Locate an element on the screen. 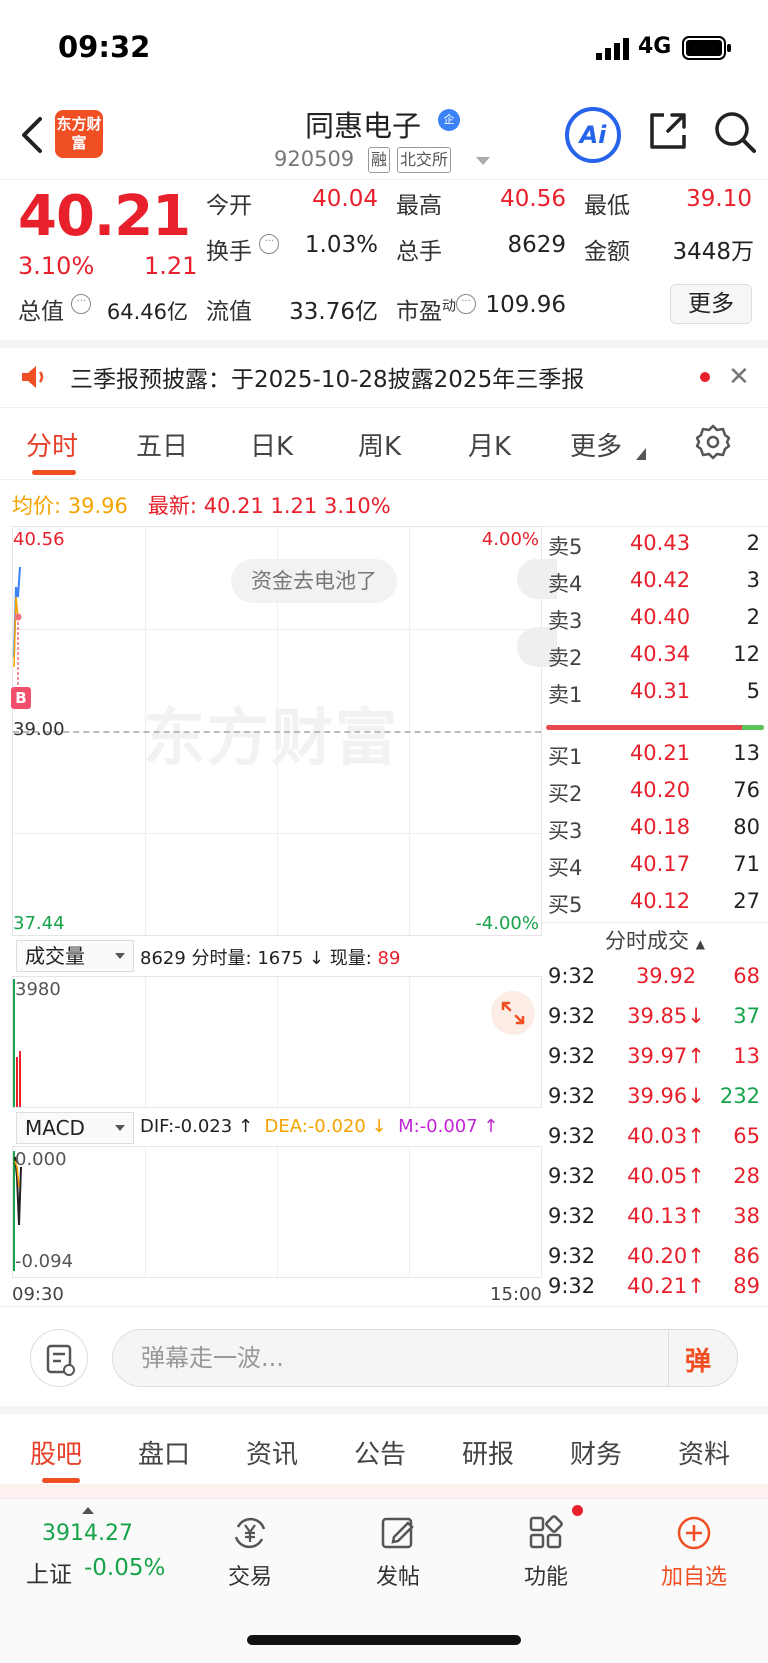 This screenshot has width=768, height=1663. trade-price: 39.92 is located at coordinates (666, 976).